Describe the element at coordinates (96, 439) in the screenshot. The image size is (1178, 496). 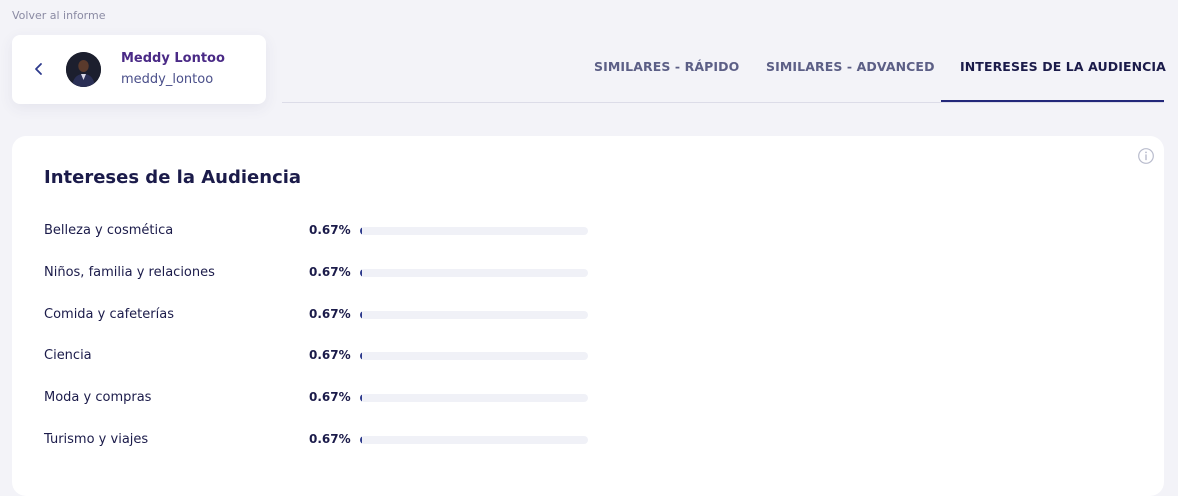
I see `interest-label: Turismo y viajes` at that location.